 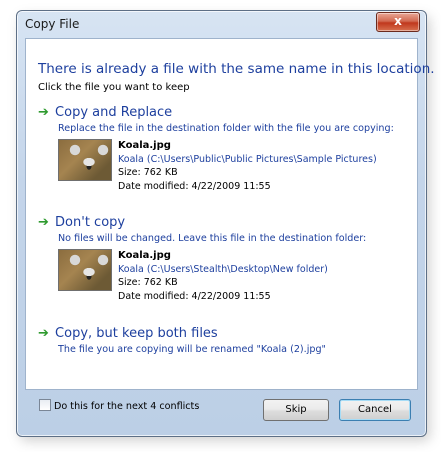 What do you see at coordinates (90, 222) in the screenshot?
I see `option-title-text: Don't copy` at bounding box center [90, 222].